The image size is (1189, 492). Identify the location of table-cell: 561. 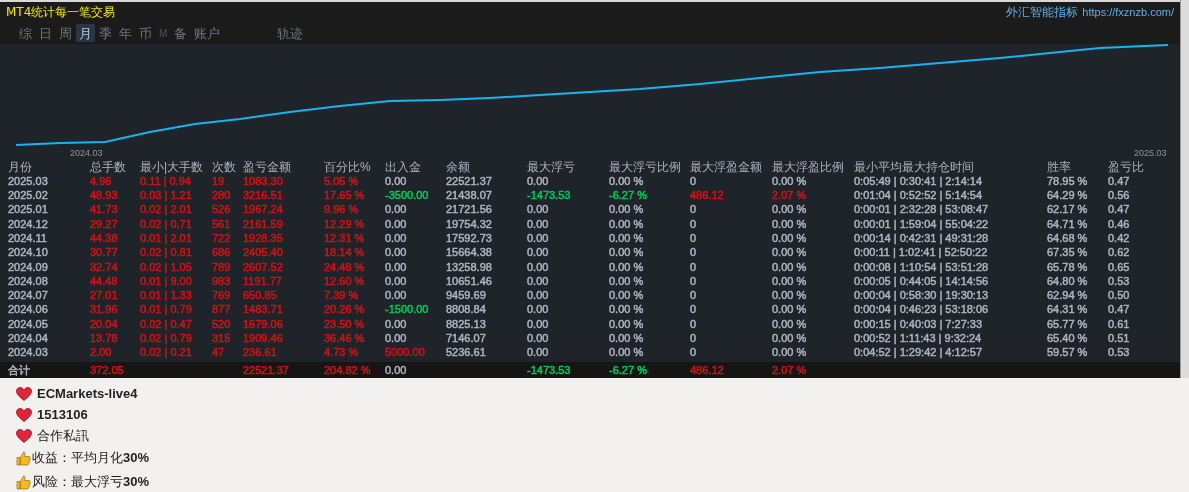
(221, 224).